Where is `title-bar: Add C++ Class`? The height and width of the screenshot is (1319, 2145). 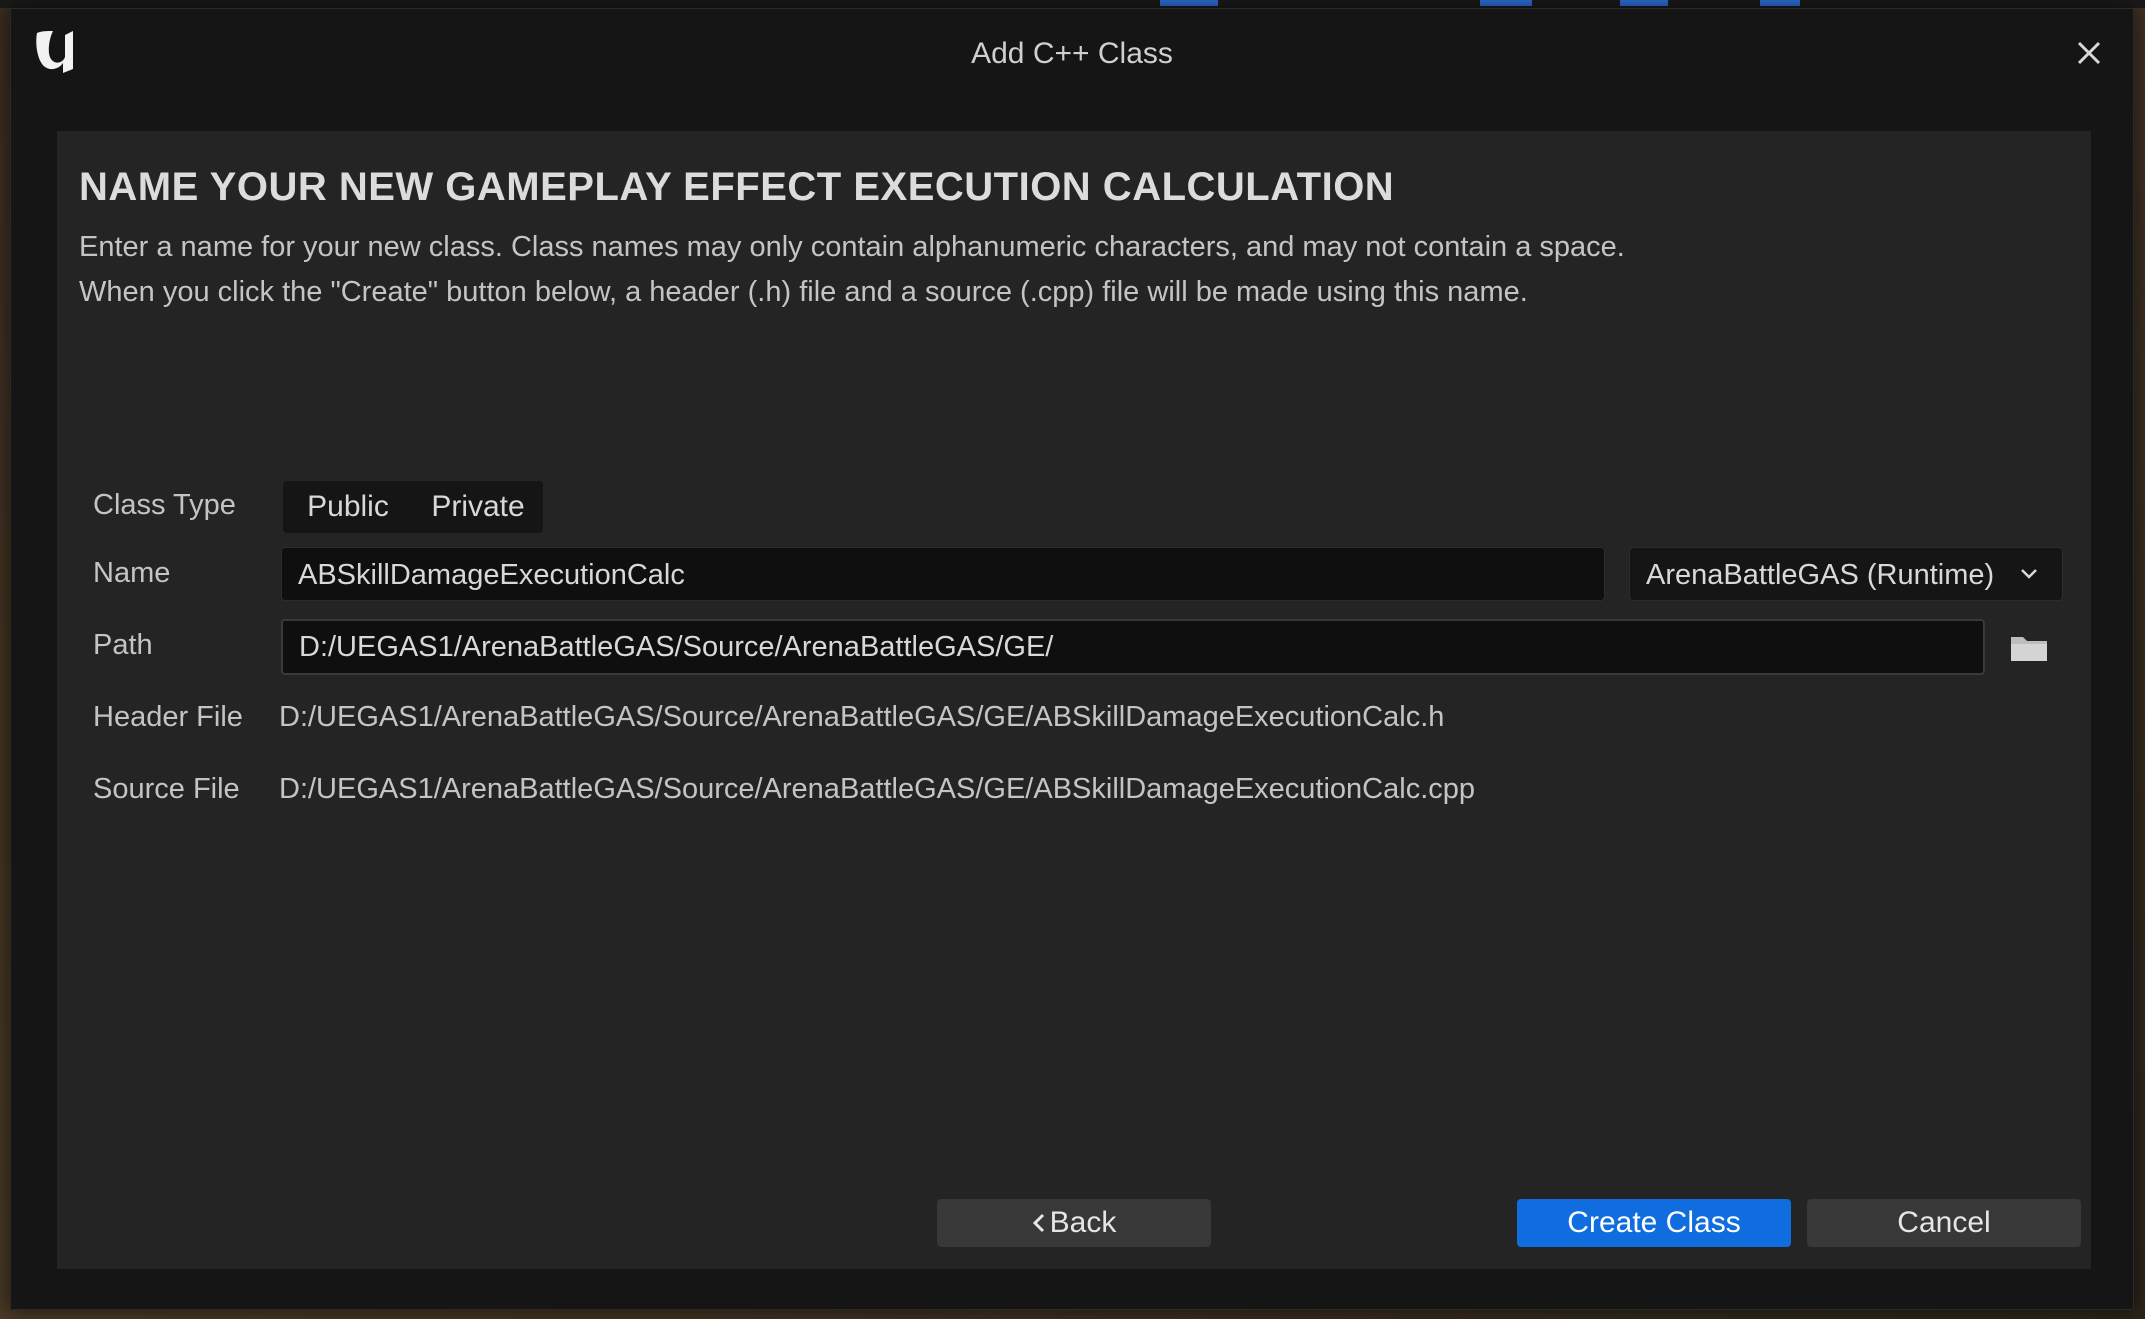 title-bar: Add C++ Class is located at coordinates (1072, 55).